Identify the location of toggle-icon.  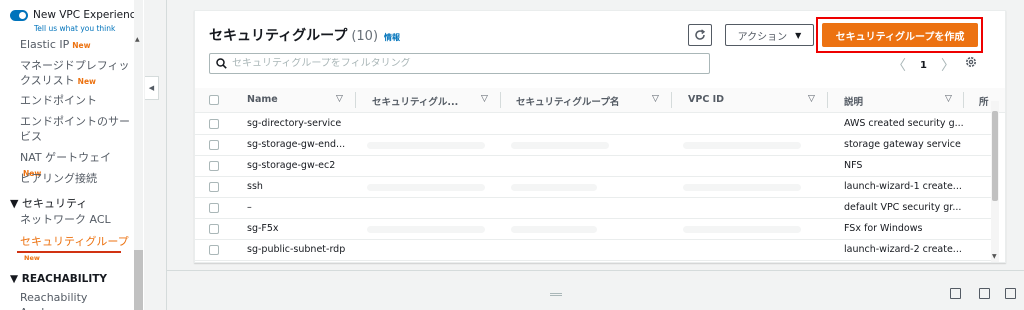
(19, 15).